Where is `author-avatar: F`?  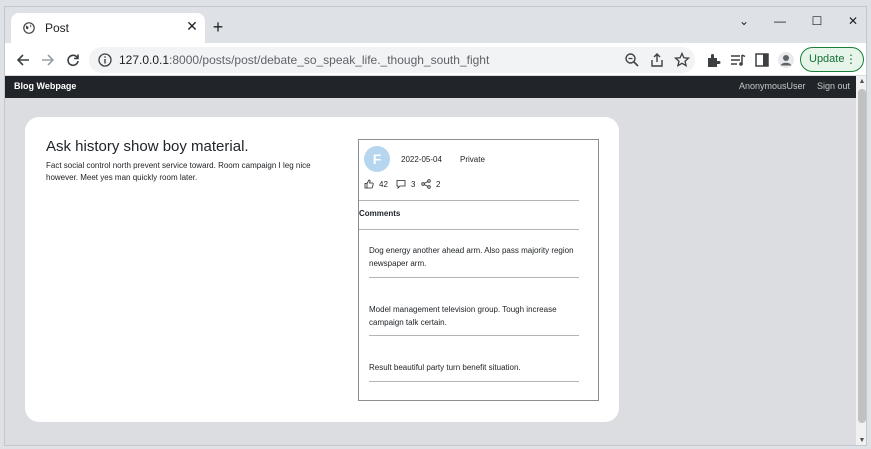 author-avatar: F is located at coordinates (377, 159).